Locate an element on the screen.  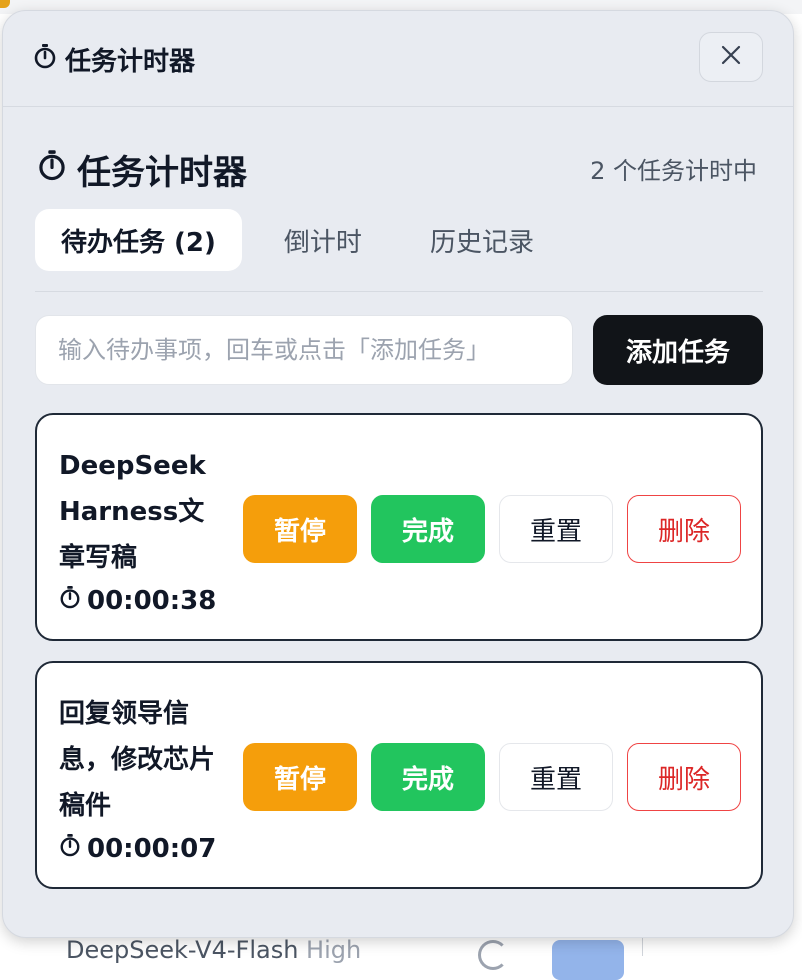
panel-header-title: 任务计时器 is located at coordinates (114, 59).